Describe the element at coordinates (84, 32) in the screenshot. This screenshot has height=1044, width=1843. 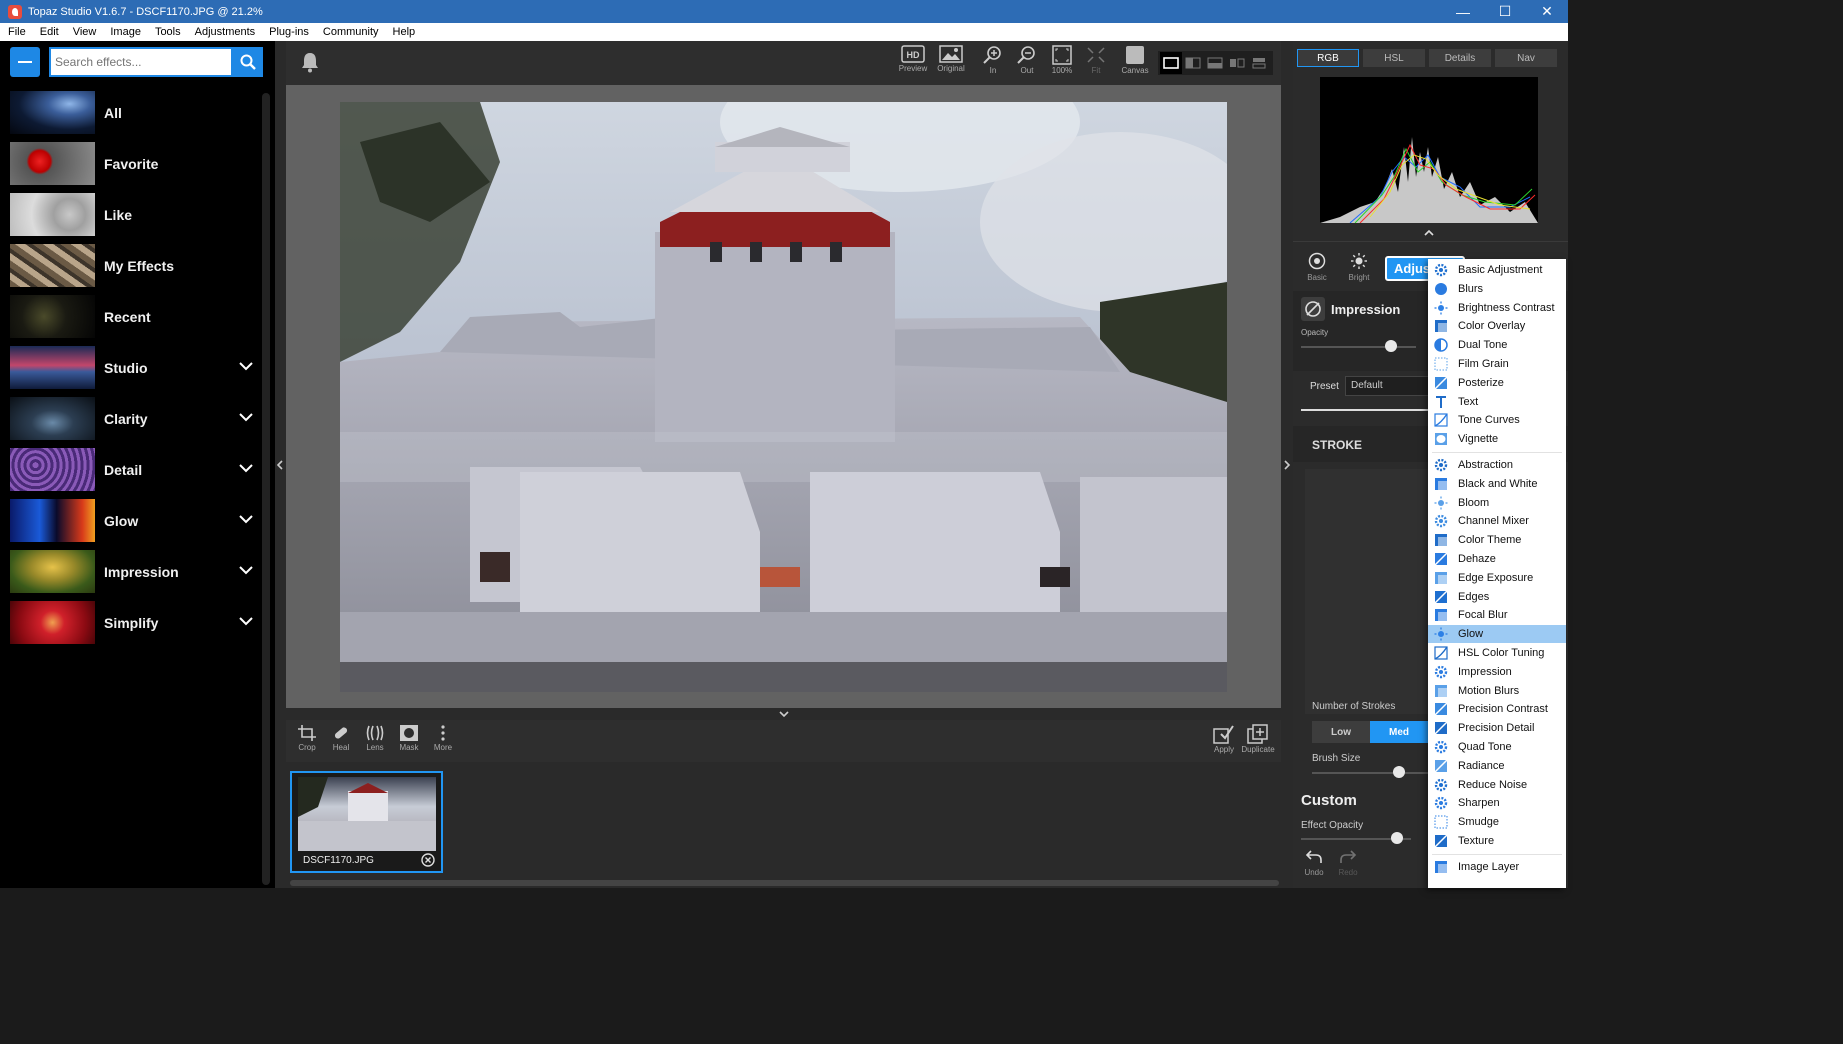
I see `menu-view: View` at that location.